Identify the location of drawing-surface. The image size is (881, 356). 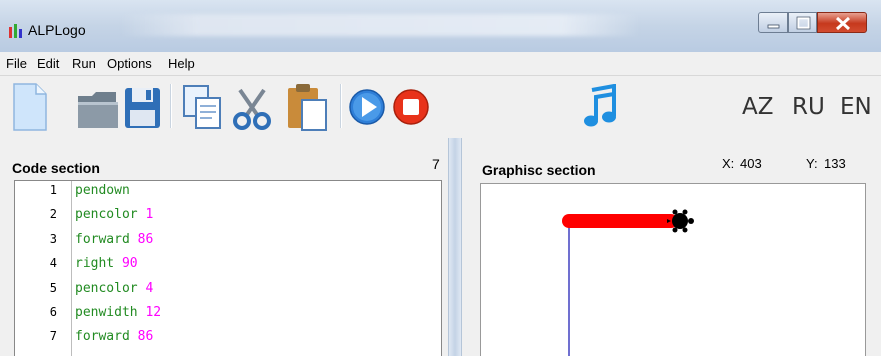
(628, 282).